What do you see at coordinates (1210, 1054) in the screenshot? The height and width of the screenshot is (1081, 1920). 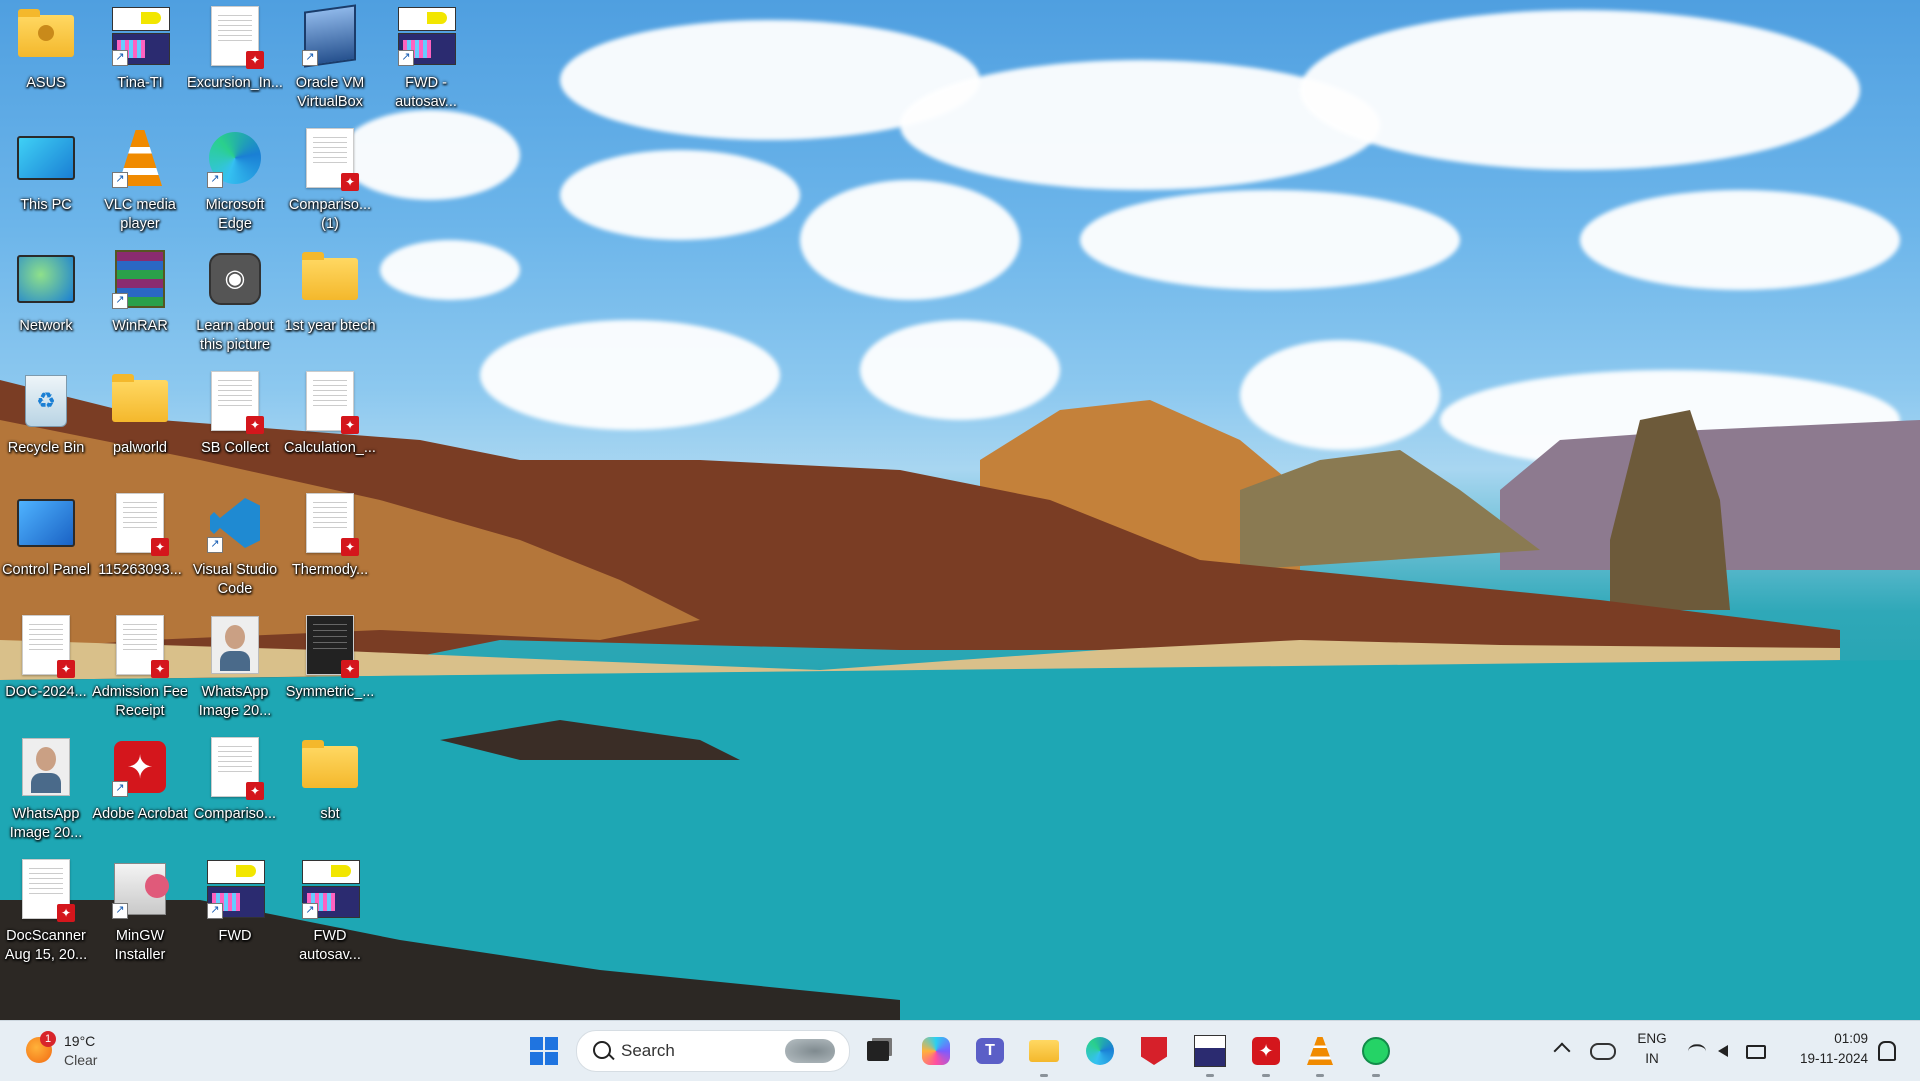 I see `fwd-button` at bounding box center [1210, 1054].